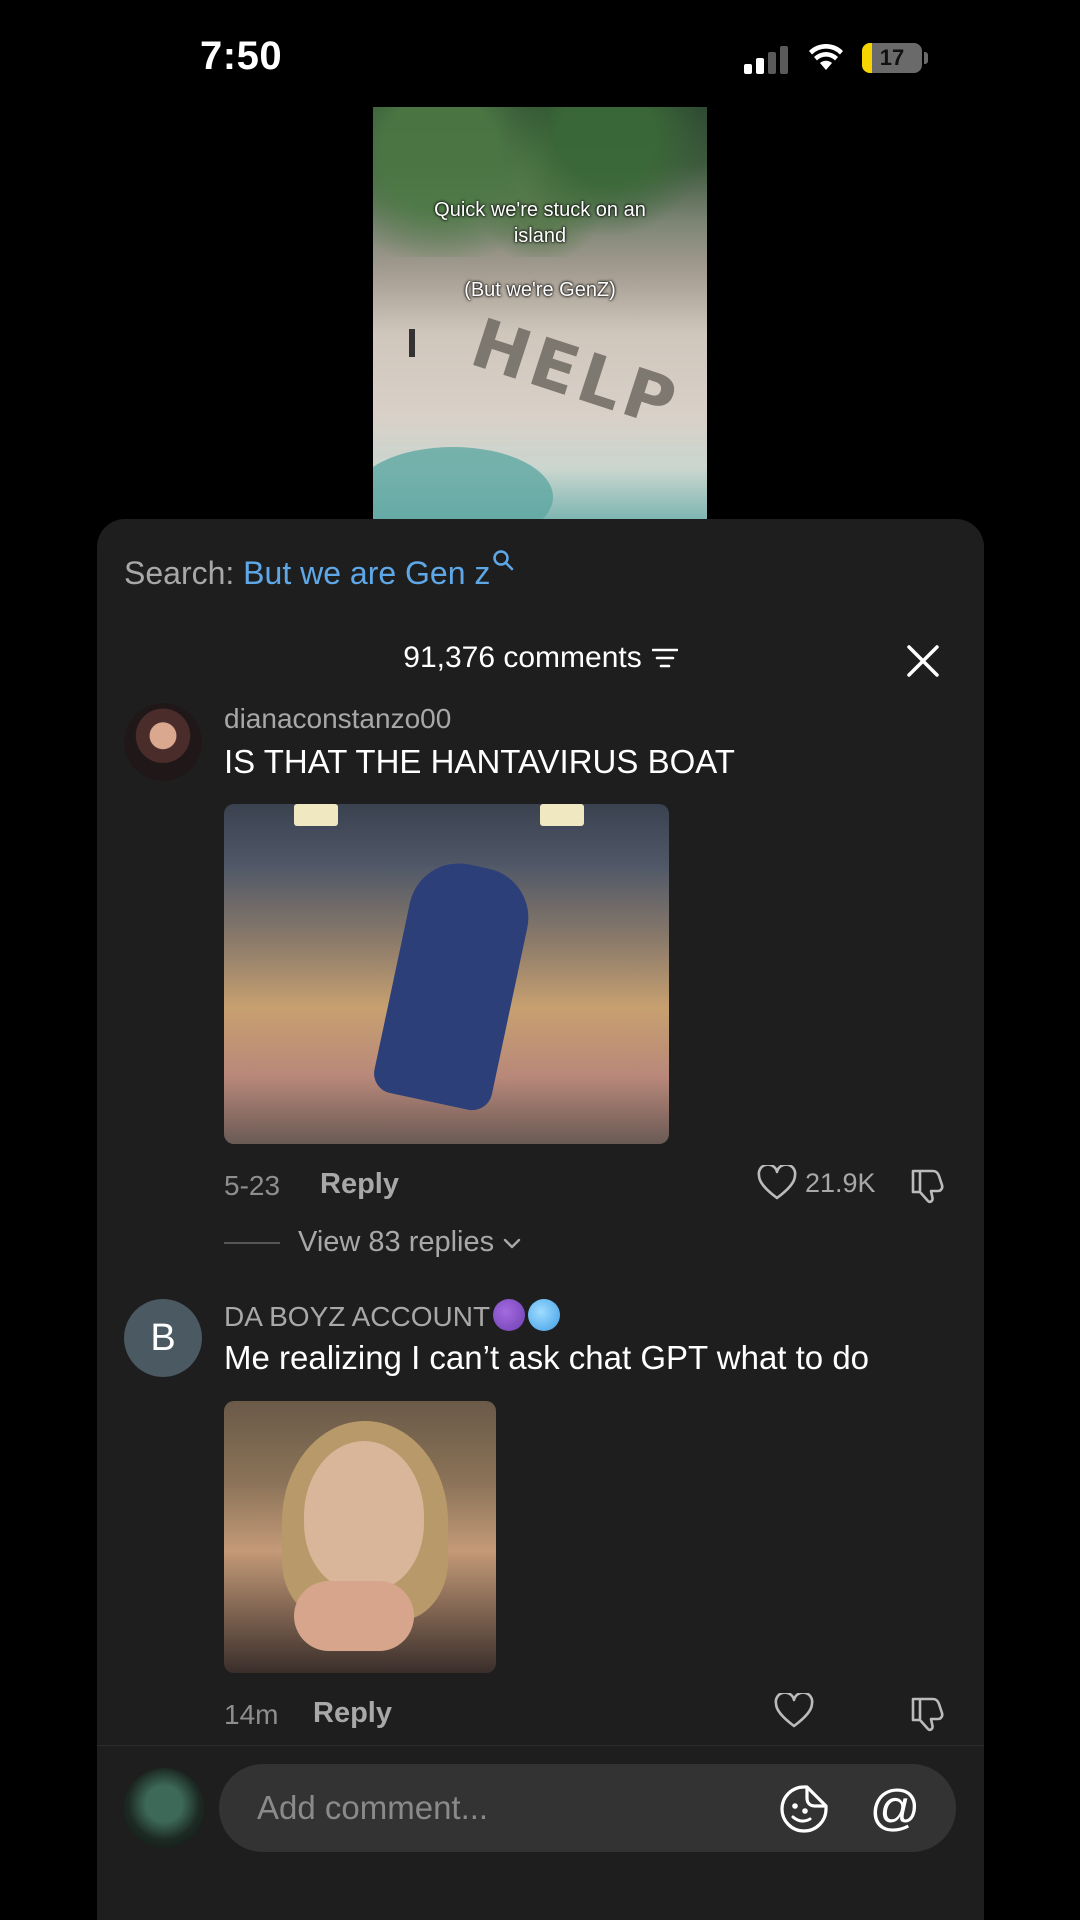 This screenshot has height=1920, width=1080. Describe the element at coordinates (544, 1315) in the screenshot. I see `cold-face-emoji-icon` at that location.